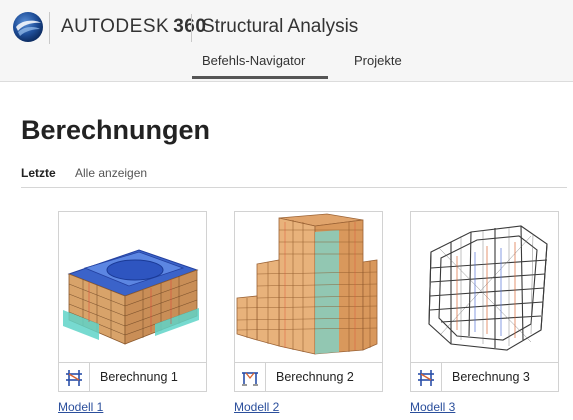  What do you see at coordinates (115, 26) in the screenshot?
I see `brand-text: AUTODESK` at bounding box center [115, 26].